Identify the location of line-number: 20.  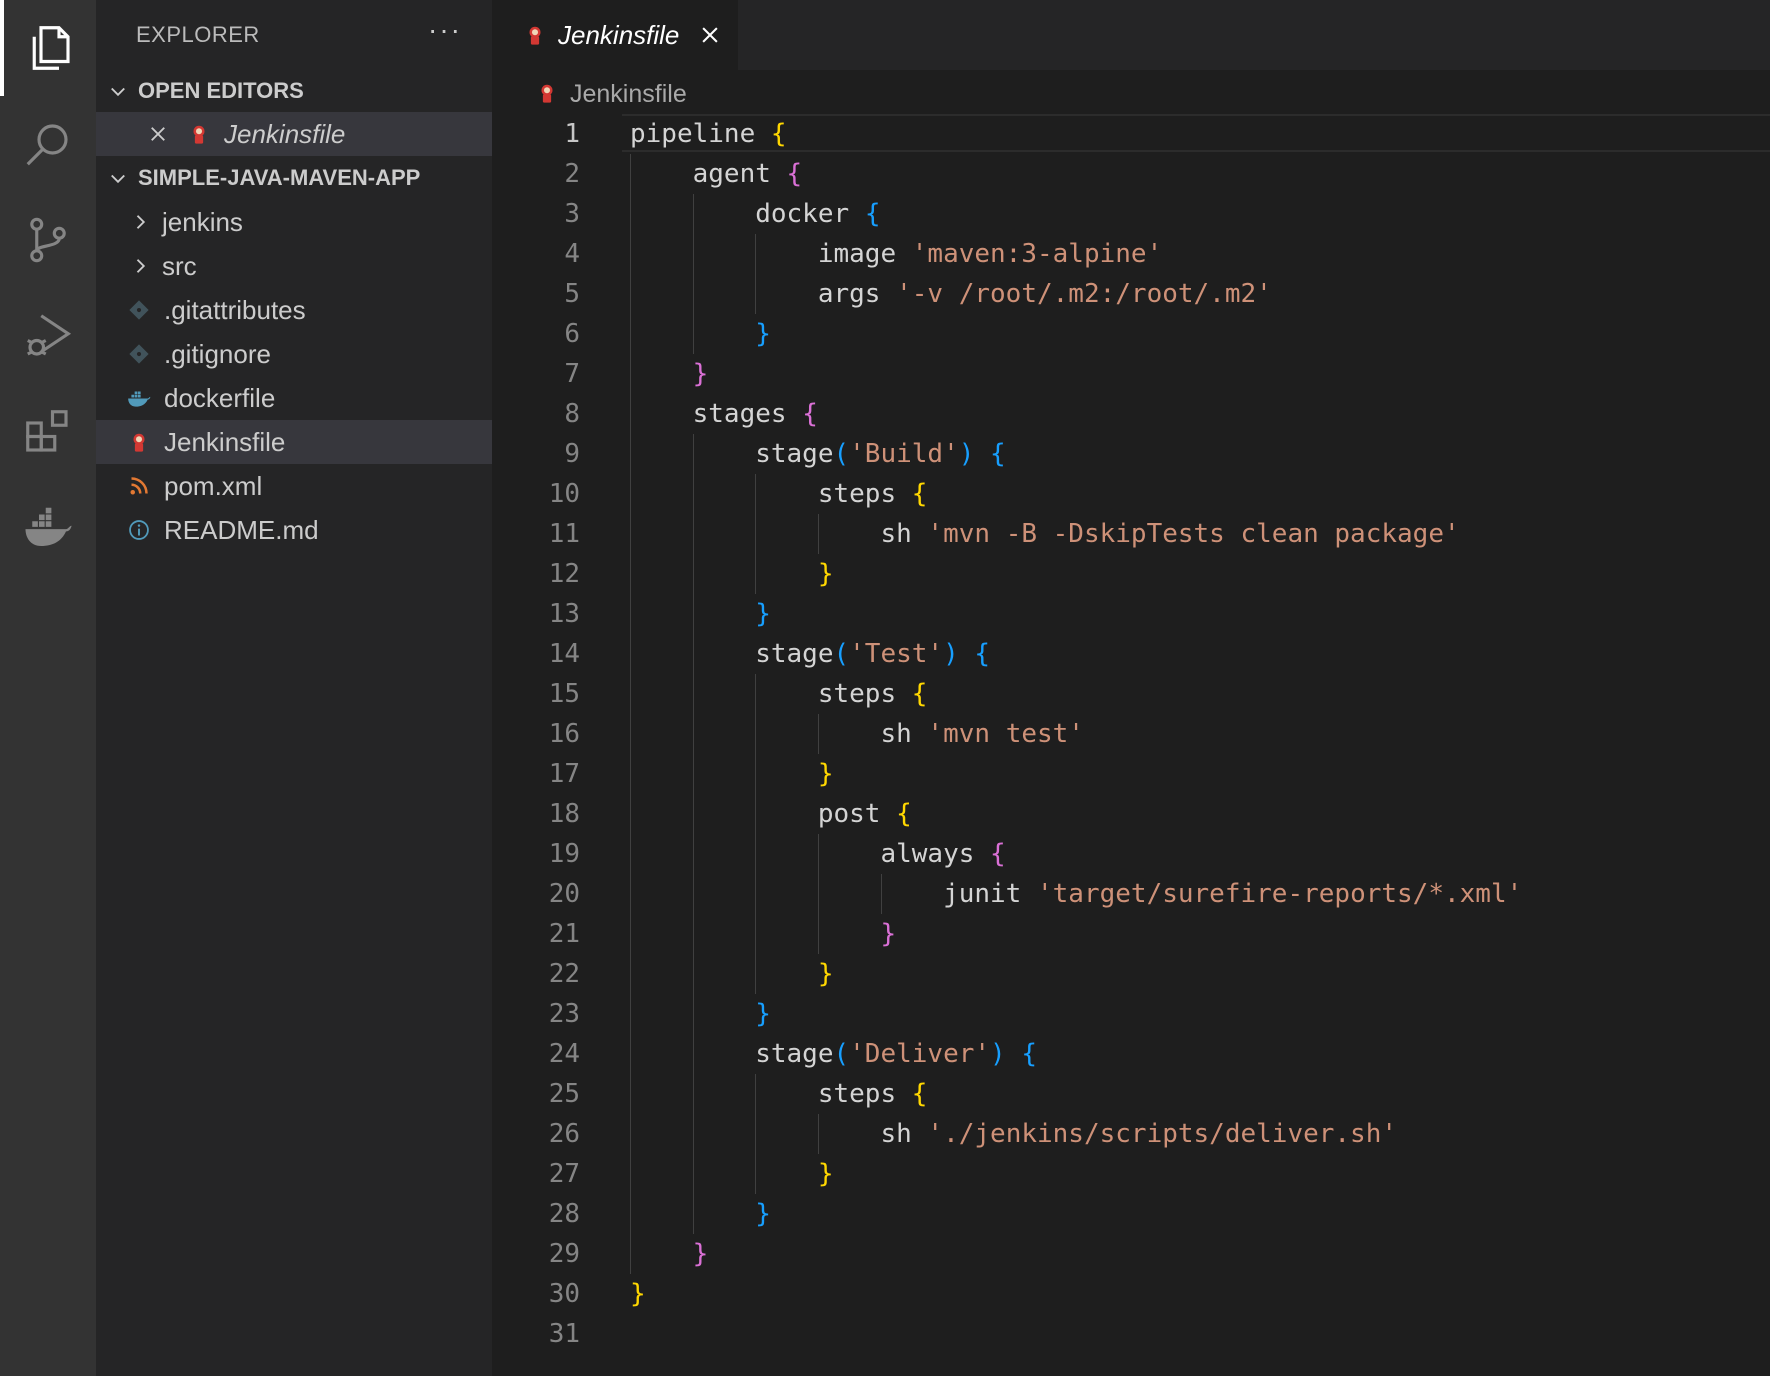
(564, 894).